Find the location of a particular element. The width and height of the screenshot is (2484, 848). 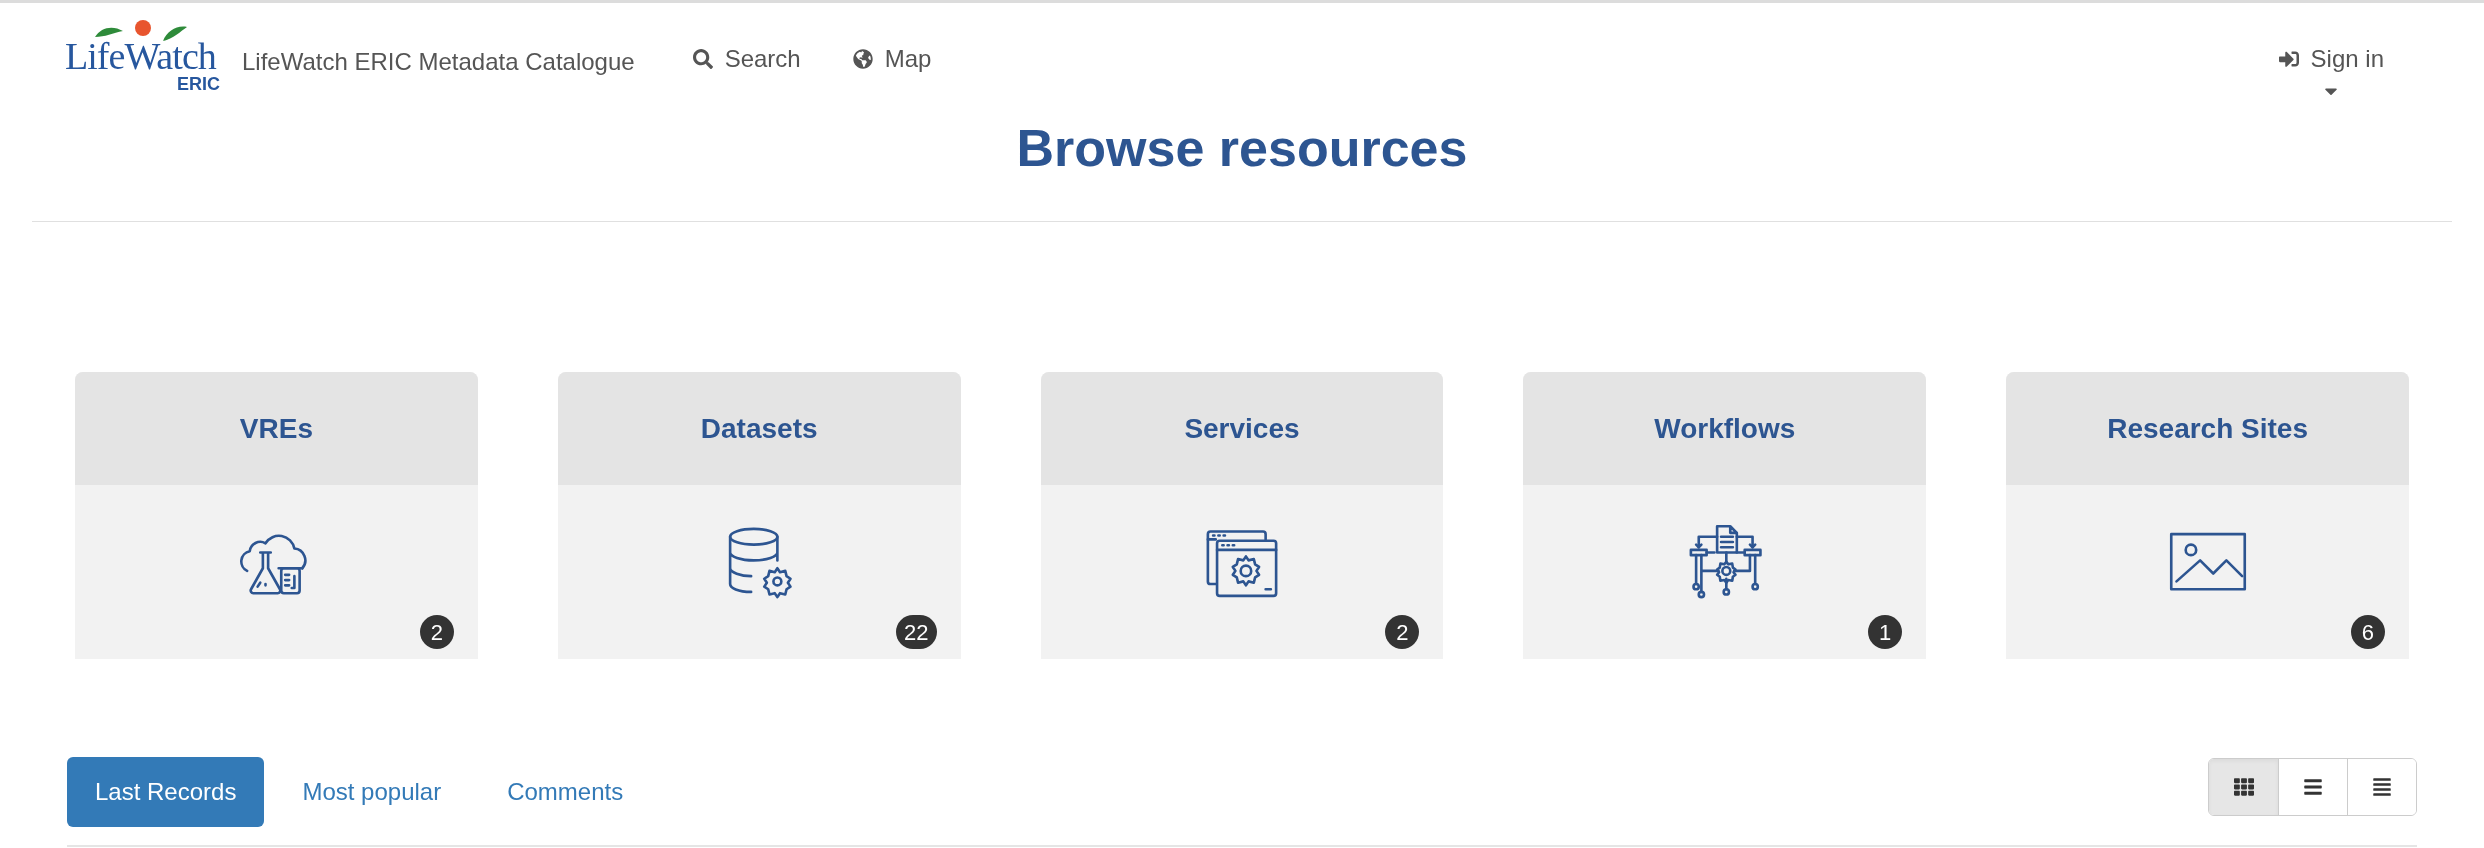

nav-link: Map is located at coordinates (892, 59).